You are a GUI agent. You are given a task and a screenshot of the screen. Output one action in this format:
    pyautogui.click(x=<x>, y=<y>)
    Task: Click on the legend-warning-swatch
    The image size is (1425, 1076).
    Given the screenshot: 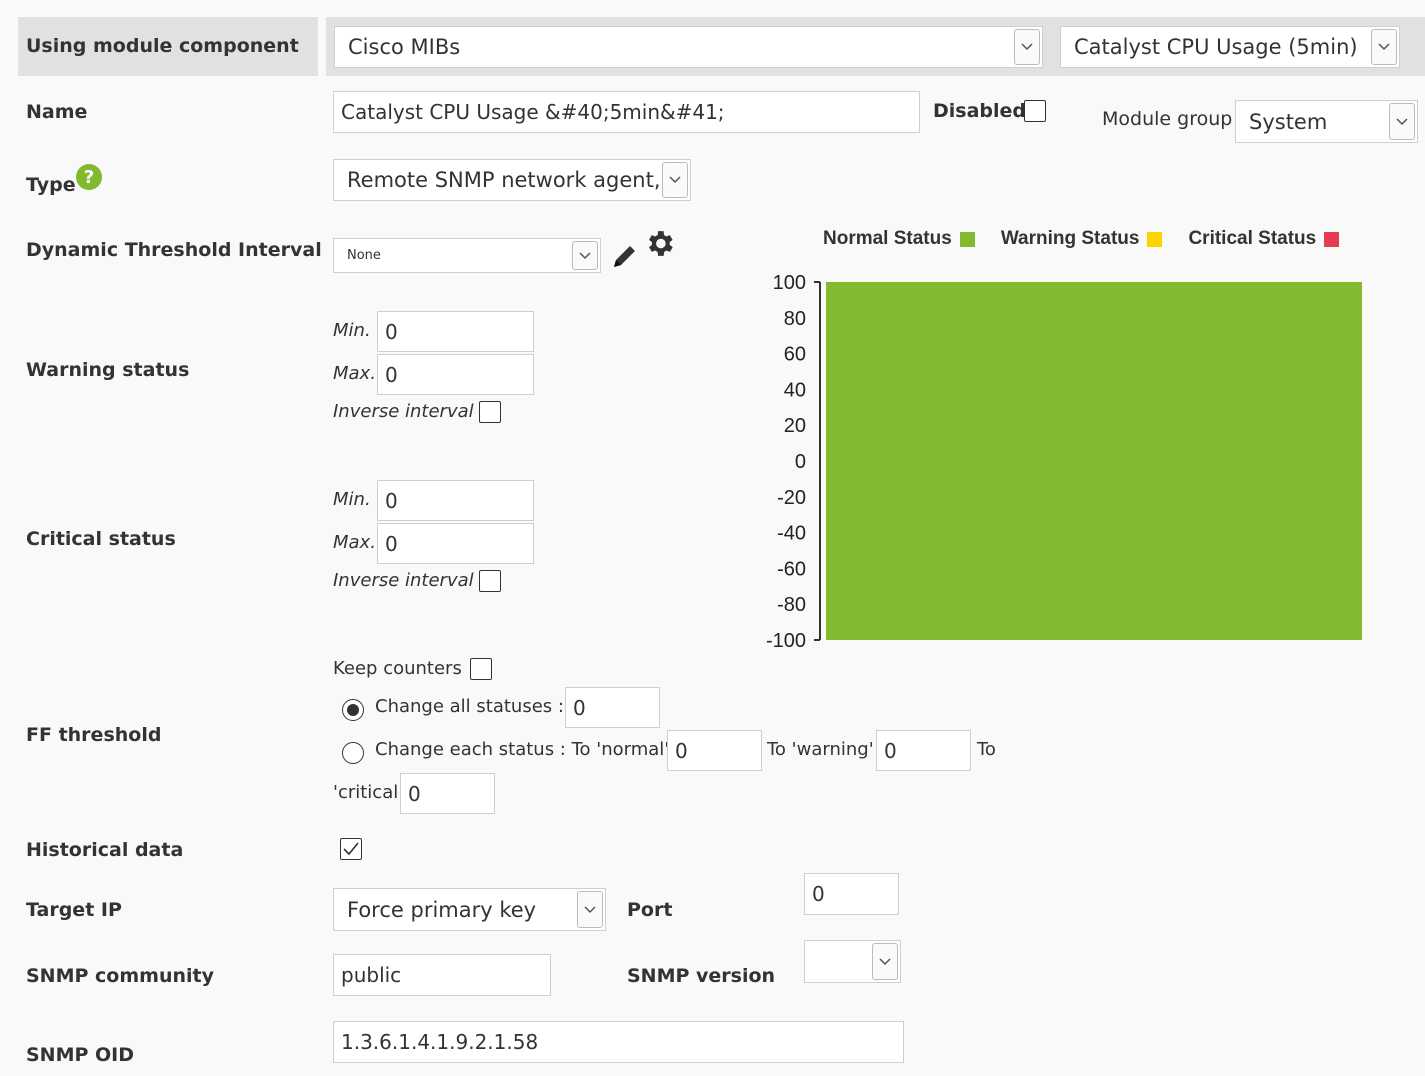 What is the action you would take?
    pyautogui.click(x=1155, y=239)
    